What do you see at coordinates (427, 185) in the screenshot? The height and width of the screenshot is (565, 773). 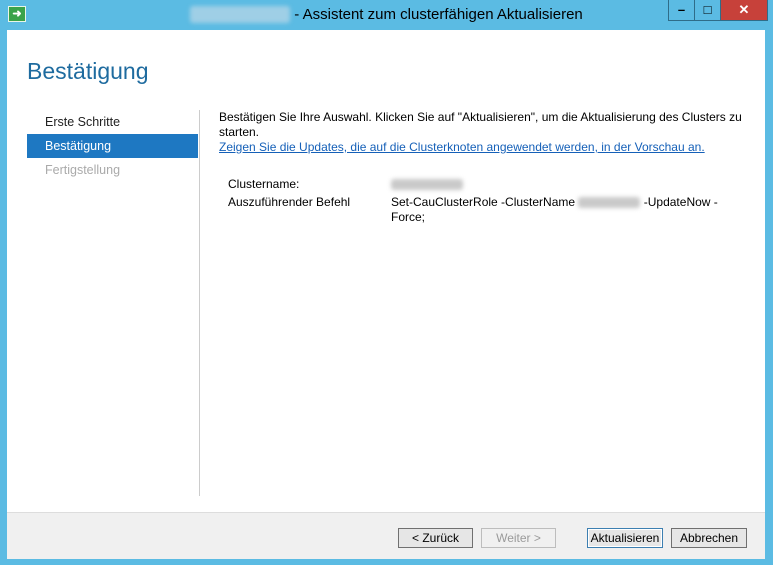 I see `redacted-cluster-value` at bounding box center [427, 185].